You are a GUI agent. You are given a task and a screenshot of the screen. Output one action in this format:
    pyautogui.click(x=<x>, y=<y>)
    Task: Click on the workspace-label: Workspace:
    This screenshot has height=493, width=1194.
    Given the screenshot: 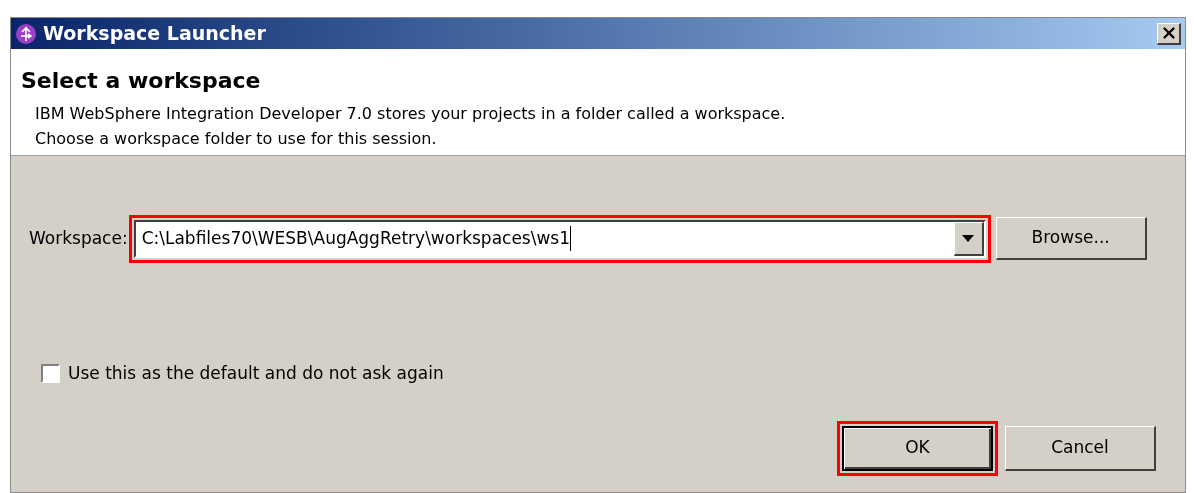 What is the action you would take?
    pyautogui.click(x=78, y=238)
    